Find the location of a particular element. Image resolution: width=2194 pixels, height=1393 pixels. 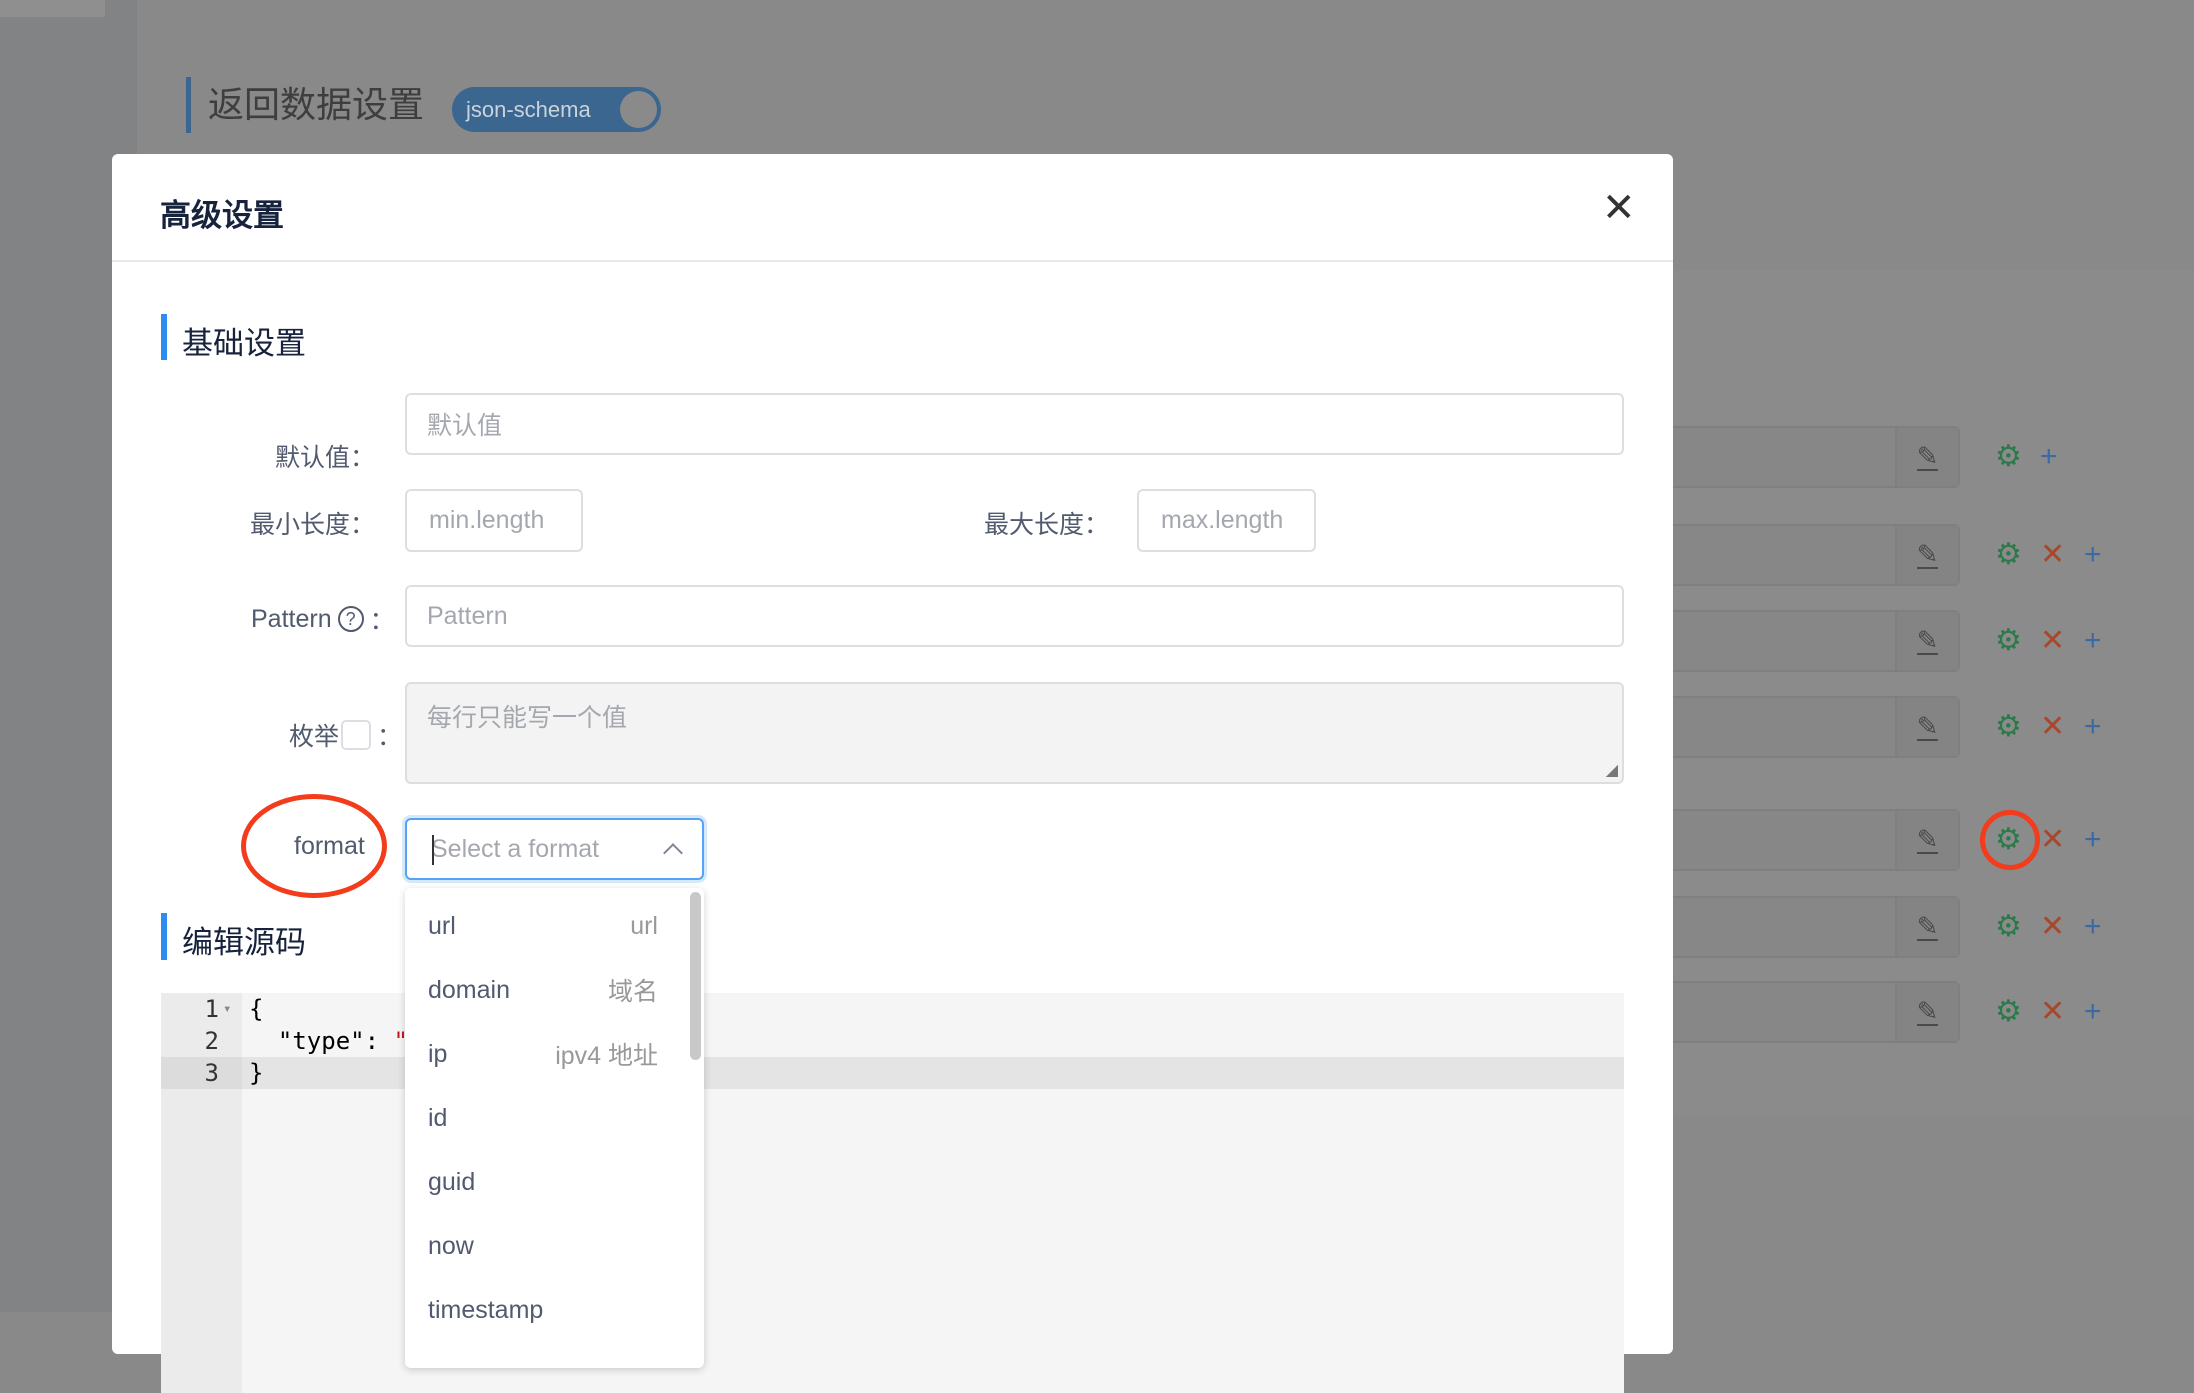

min-length-label: 最小长度： is located at coordinates (312, 525).